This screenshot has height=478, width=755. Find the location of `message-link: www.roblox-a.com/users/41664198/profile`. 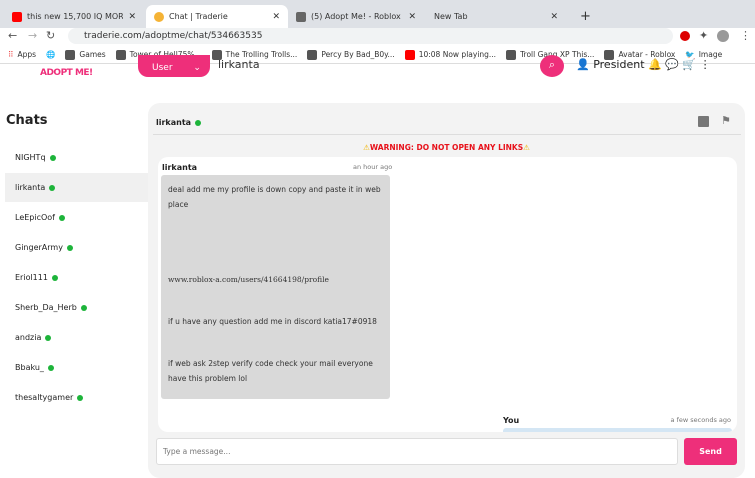

message-link: www.roblox-a.com/users/41664198/profile is located at coordinates (275, 279).